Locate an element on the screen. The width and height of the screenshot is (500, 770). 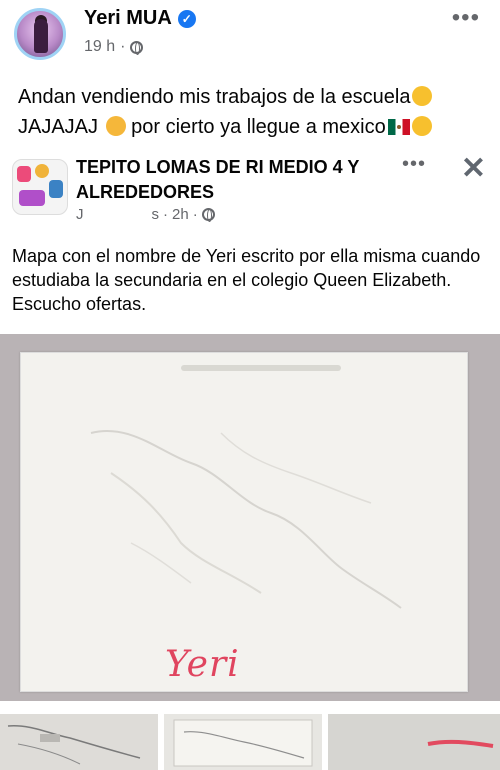
avatar-figure is located at coordinates (41, 36).